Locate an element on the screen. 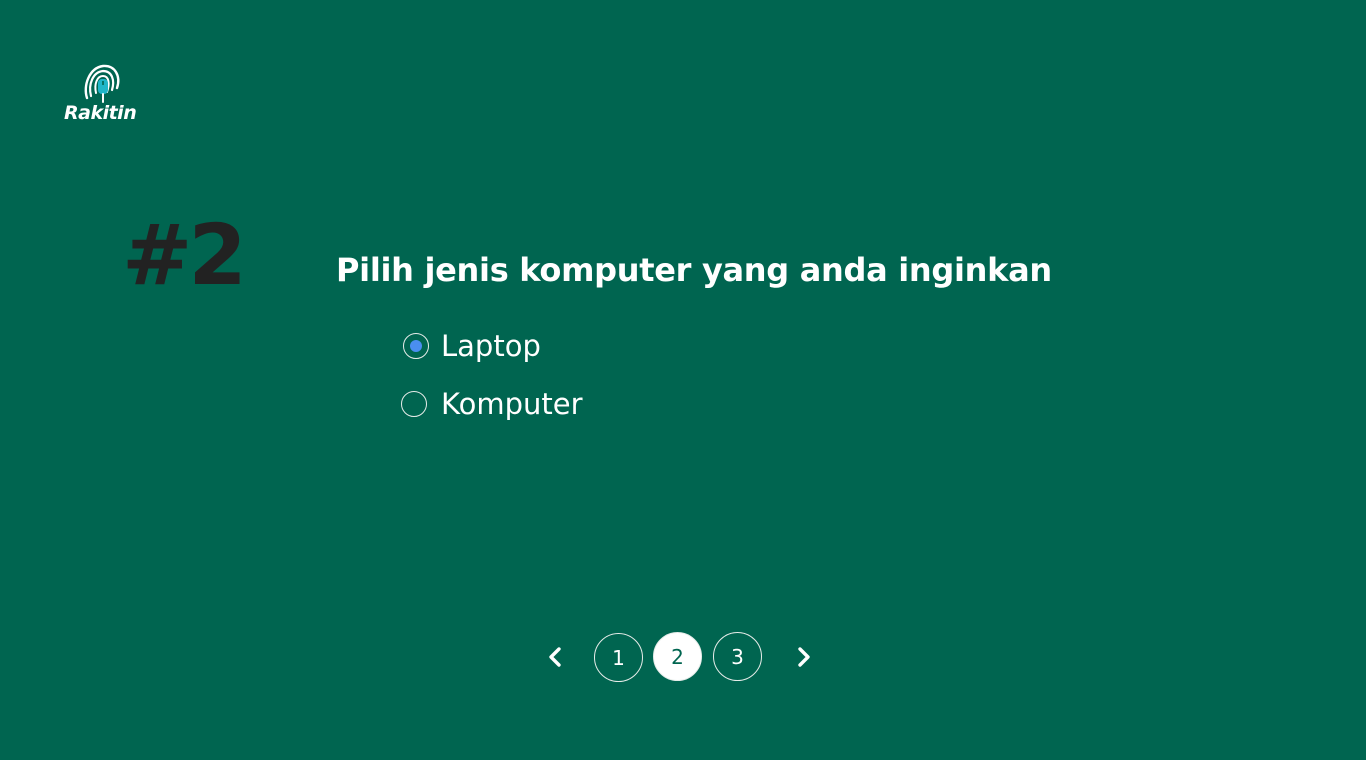  chevron-left-icon is located at coordinates (555, 657).